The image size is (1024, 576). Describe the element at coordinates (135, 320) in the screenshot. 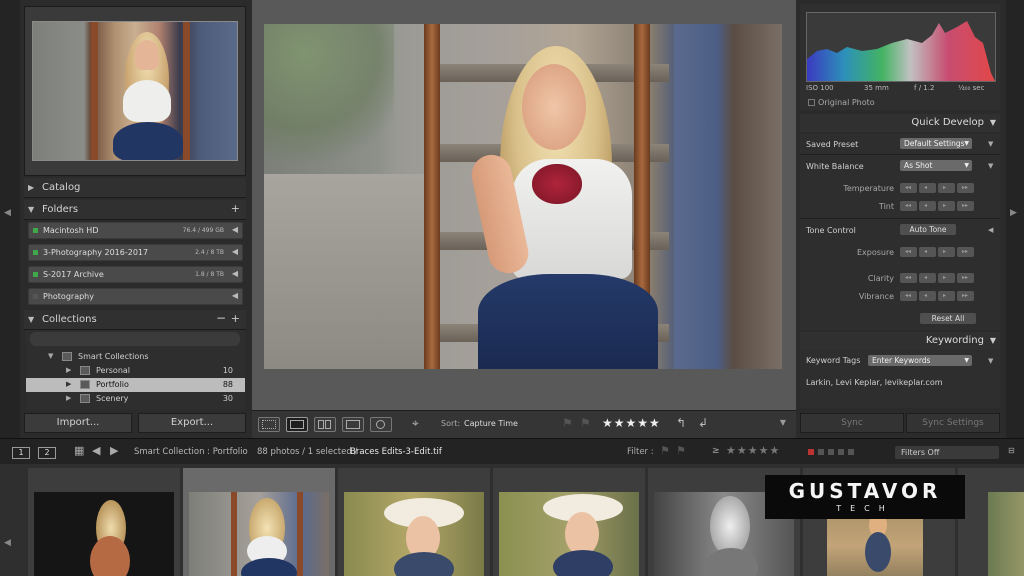

I see `collections-section: ▼ Collections − +` at that location.